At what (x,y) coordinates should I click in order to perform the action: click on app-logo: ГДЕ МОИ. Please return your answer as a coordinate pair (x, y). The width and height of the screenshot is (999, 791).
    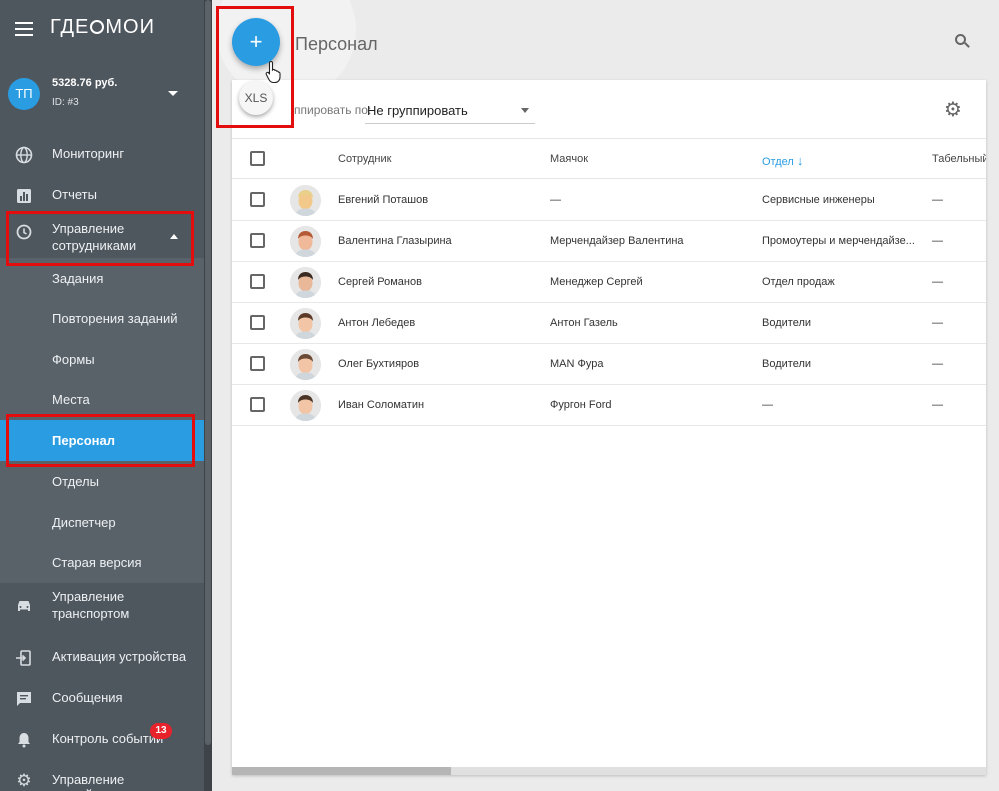
    Looking at the image, I should click on (102, 27).